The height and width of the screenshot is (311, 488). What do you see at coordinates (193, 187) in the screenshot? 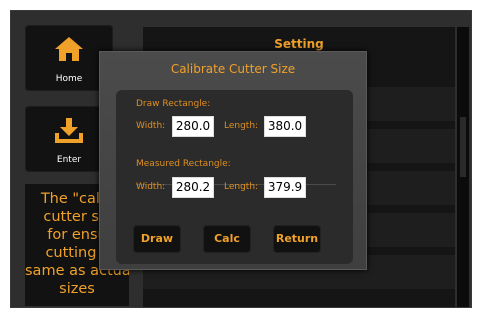
I see `measured-width-input: 280.2` at bounding box center [193, 187].